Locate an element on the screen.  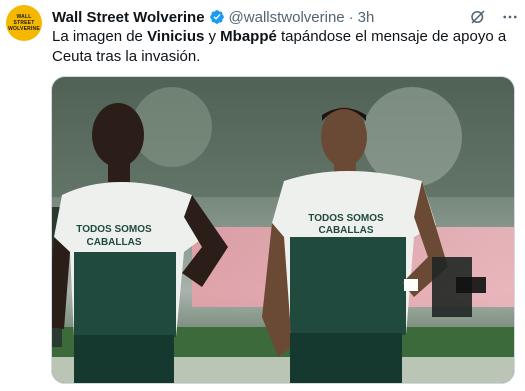
tweet-text-part: y is located at coordinates (212, 36).